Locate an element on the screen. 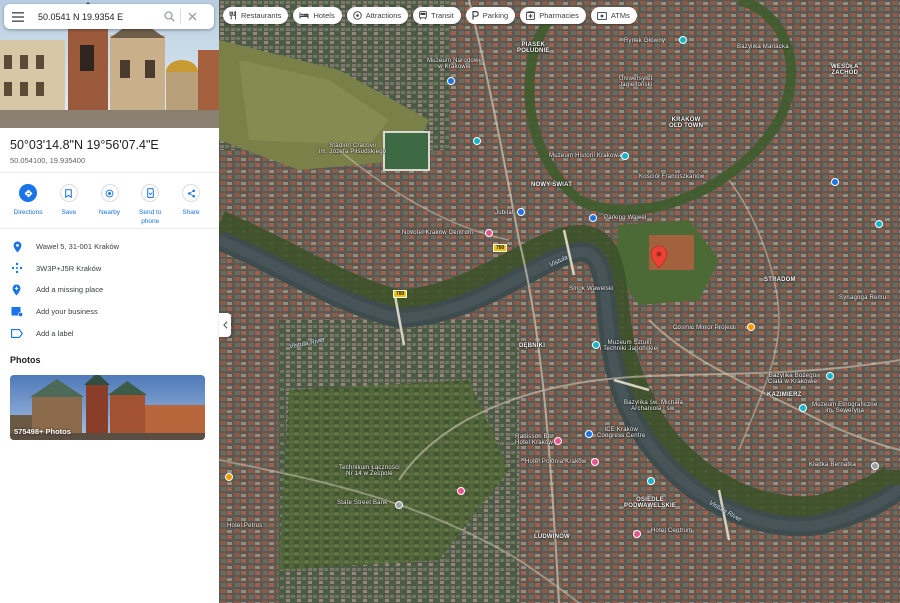 The width and height of the screenshot is (900, 603). search-input is located at coordinates (98, 16).